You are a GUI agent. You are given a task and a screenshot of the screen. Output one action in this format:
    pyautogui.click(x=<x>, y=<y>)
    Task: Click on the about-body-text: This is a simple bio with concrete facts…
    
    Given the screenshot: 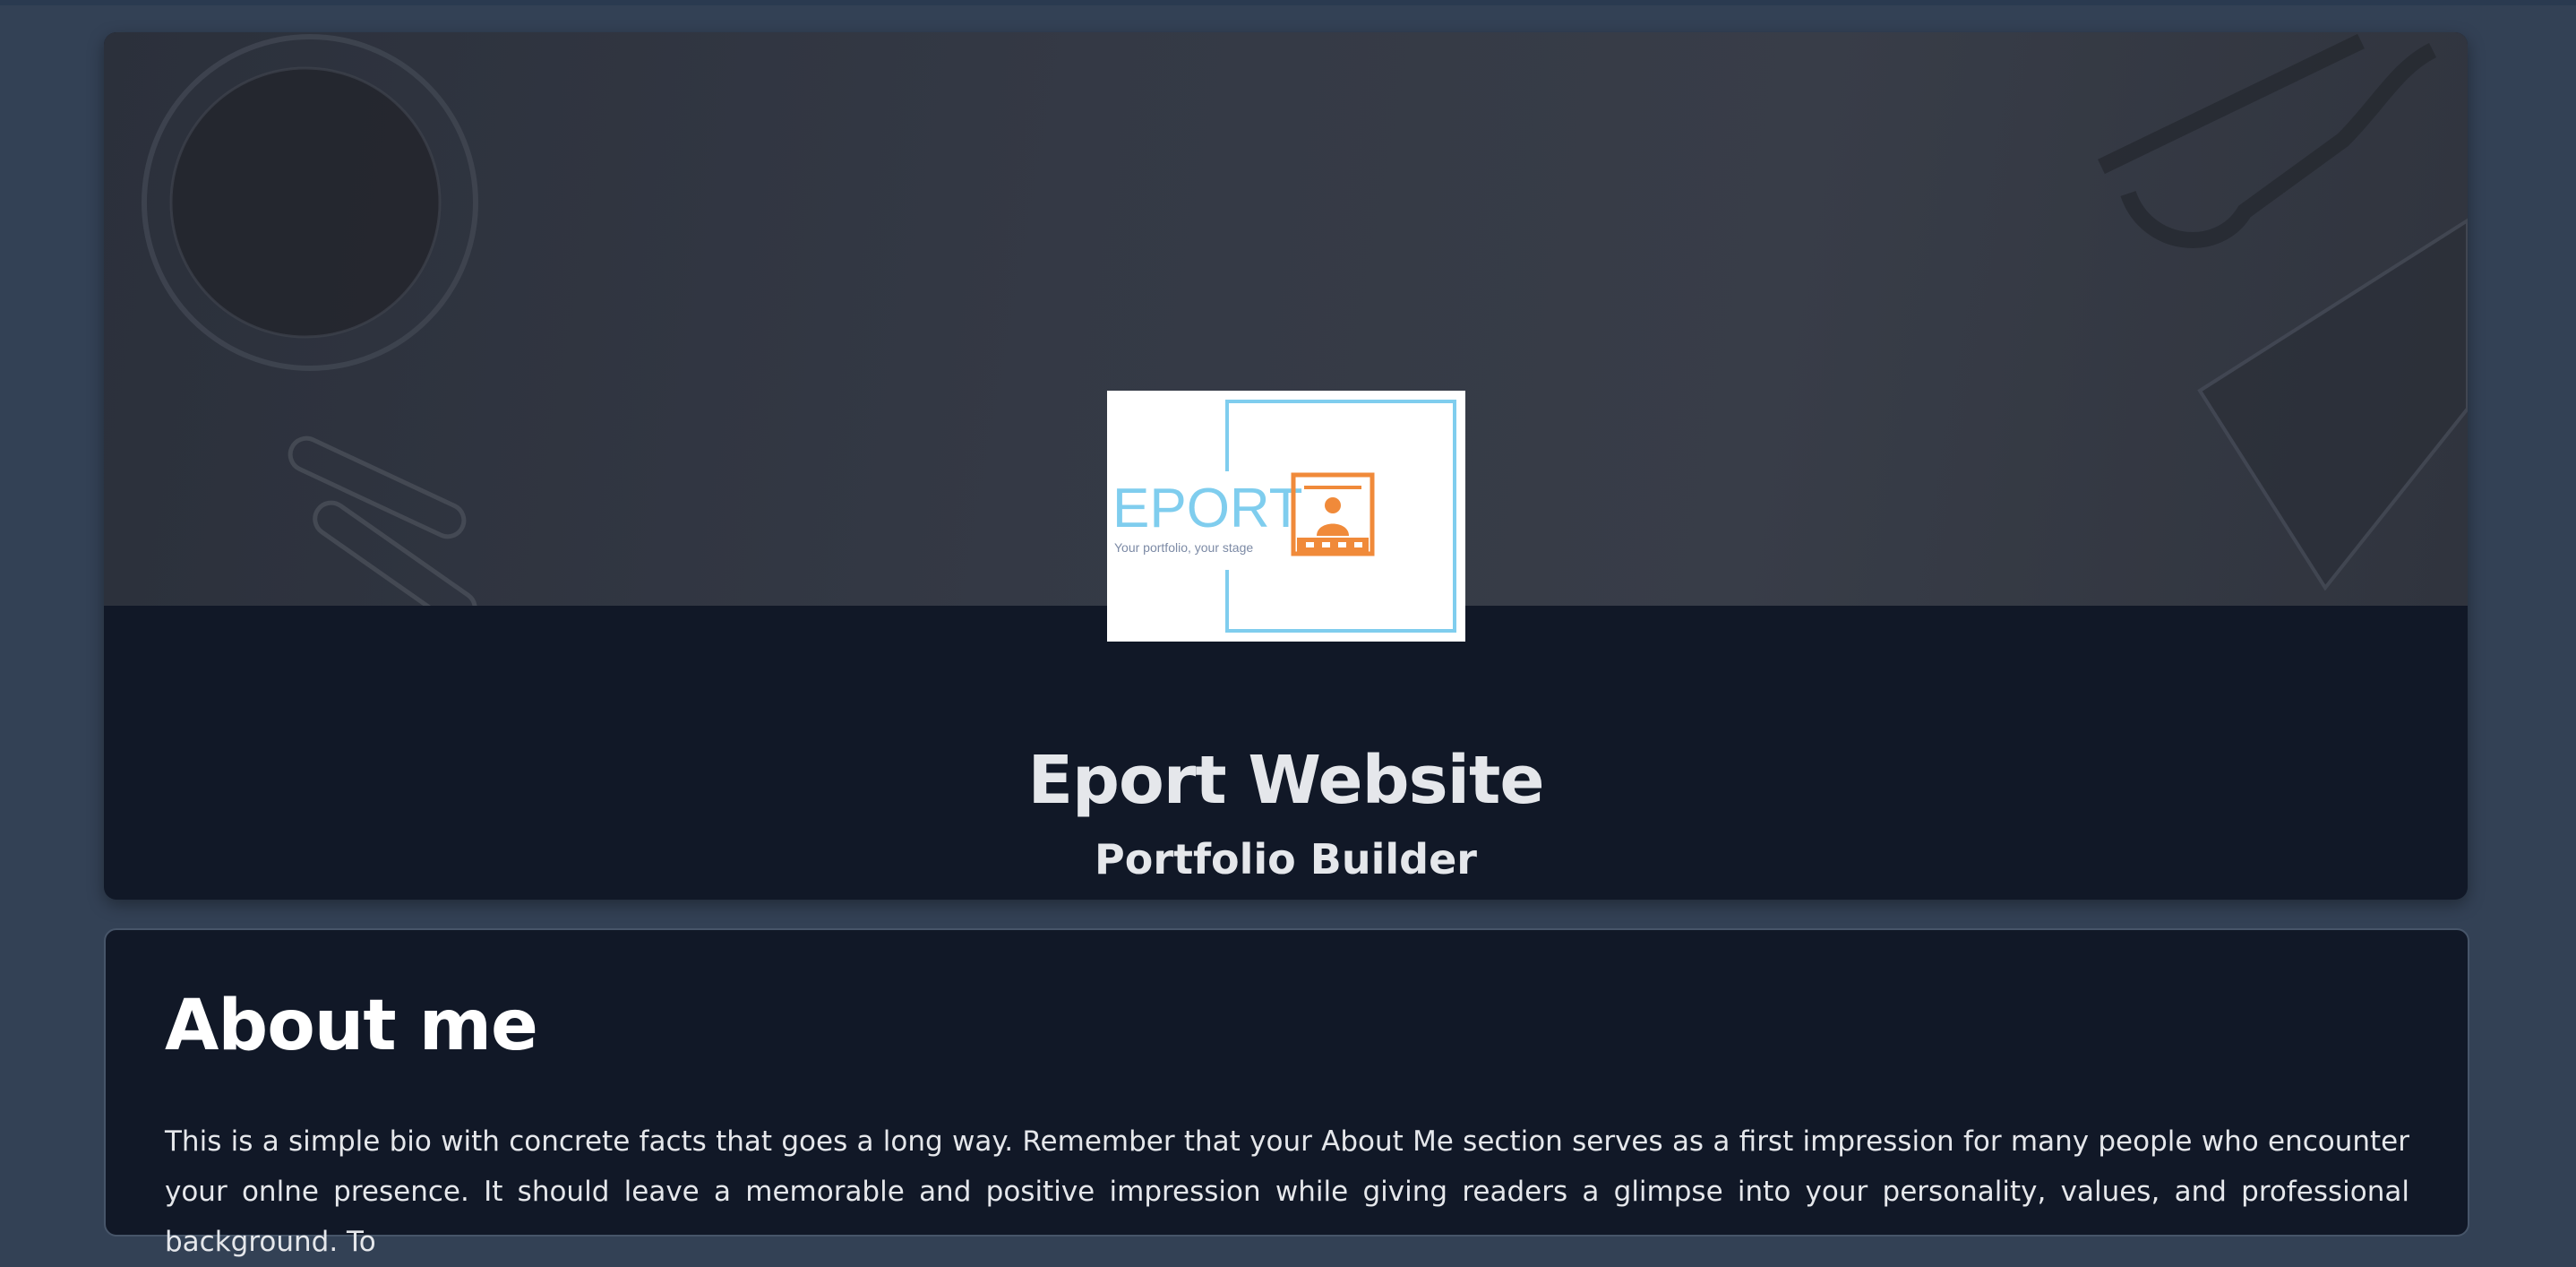 What is the action you would take?
    pyautogui.click(x=1287, y=1192)
    